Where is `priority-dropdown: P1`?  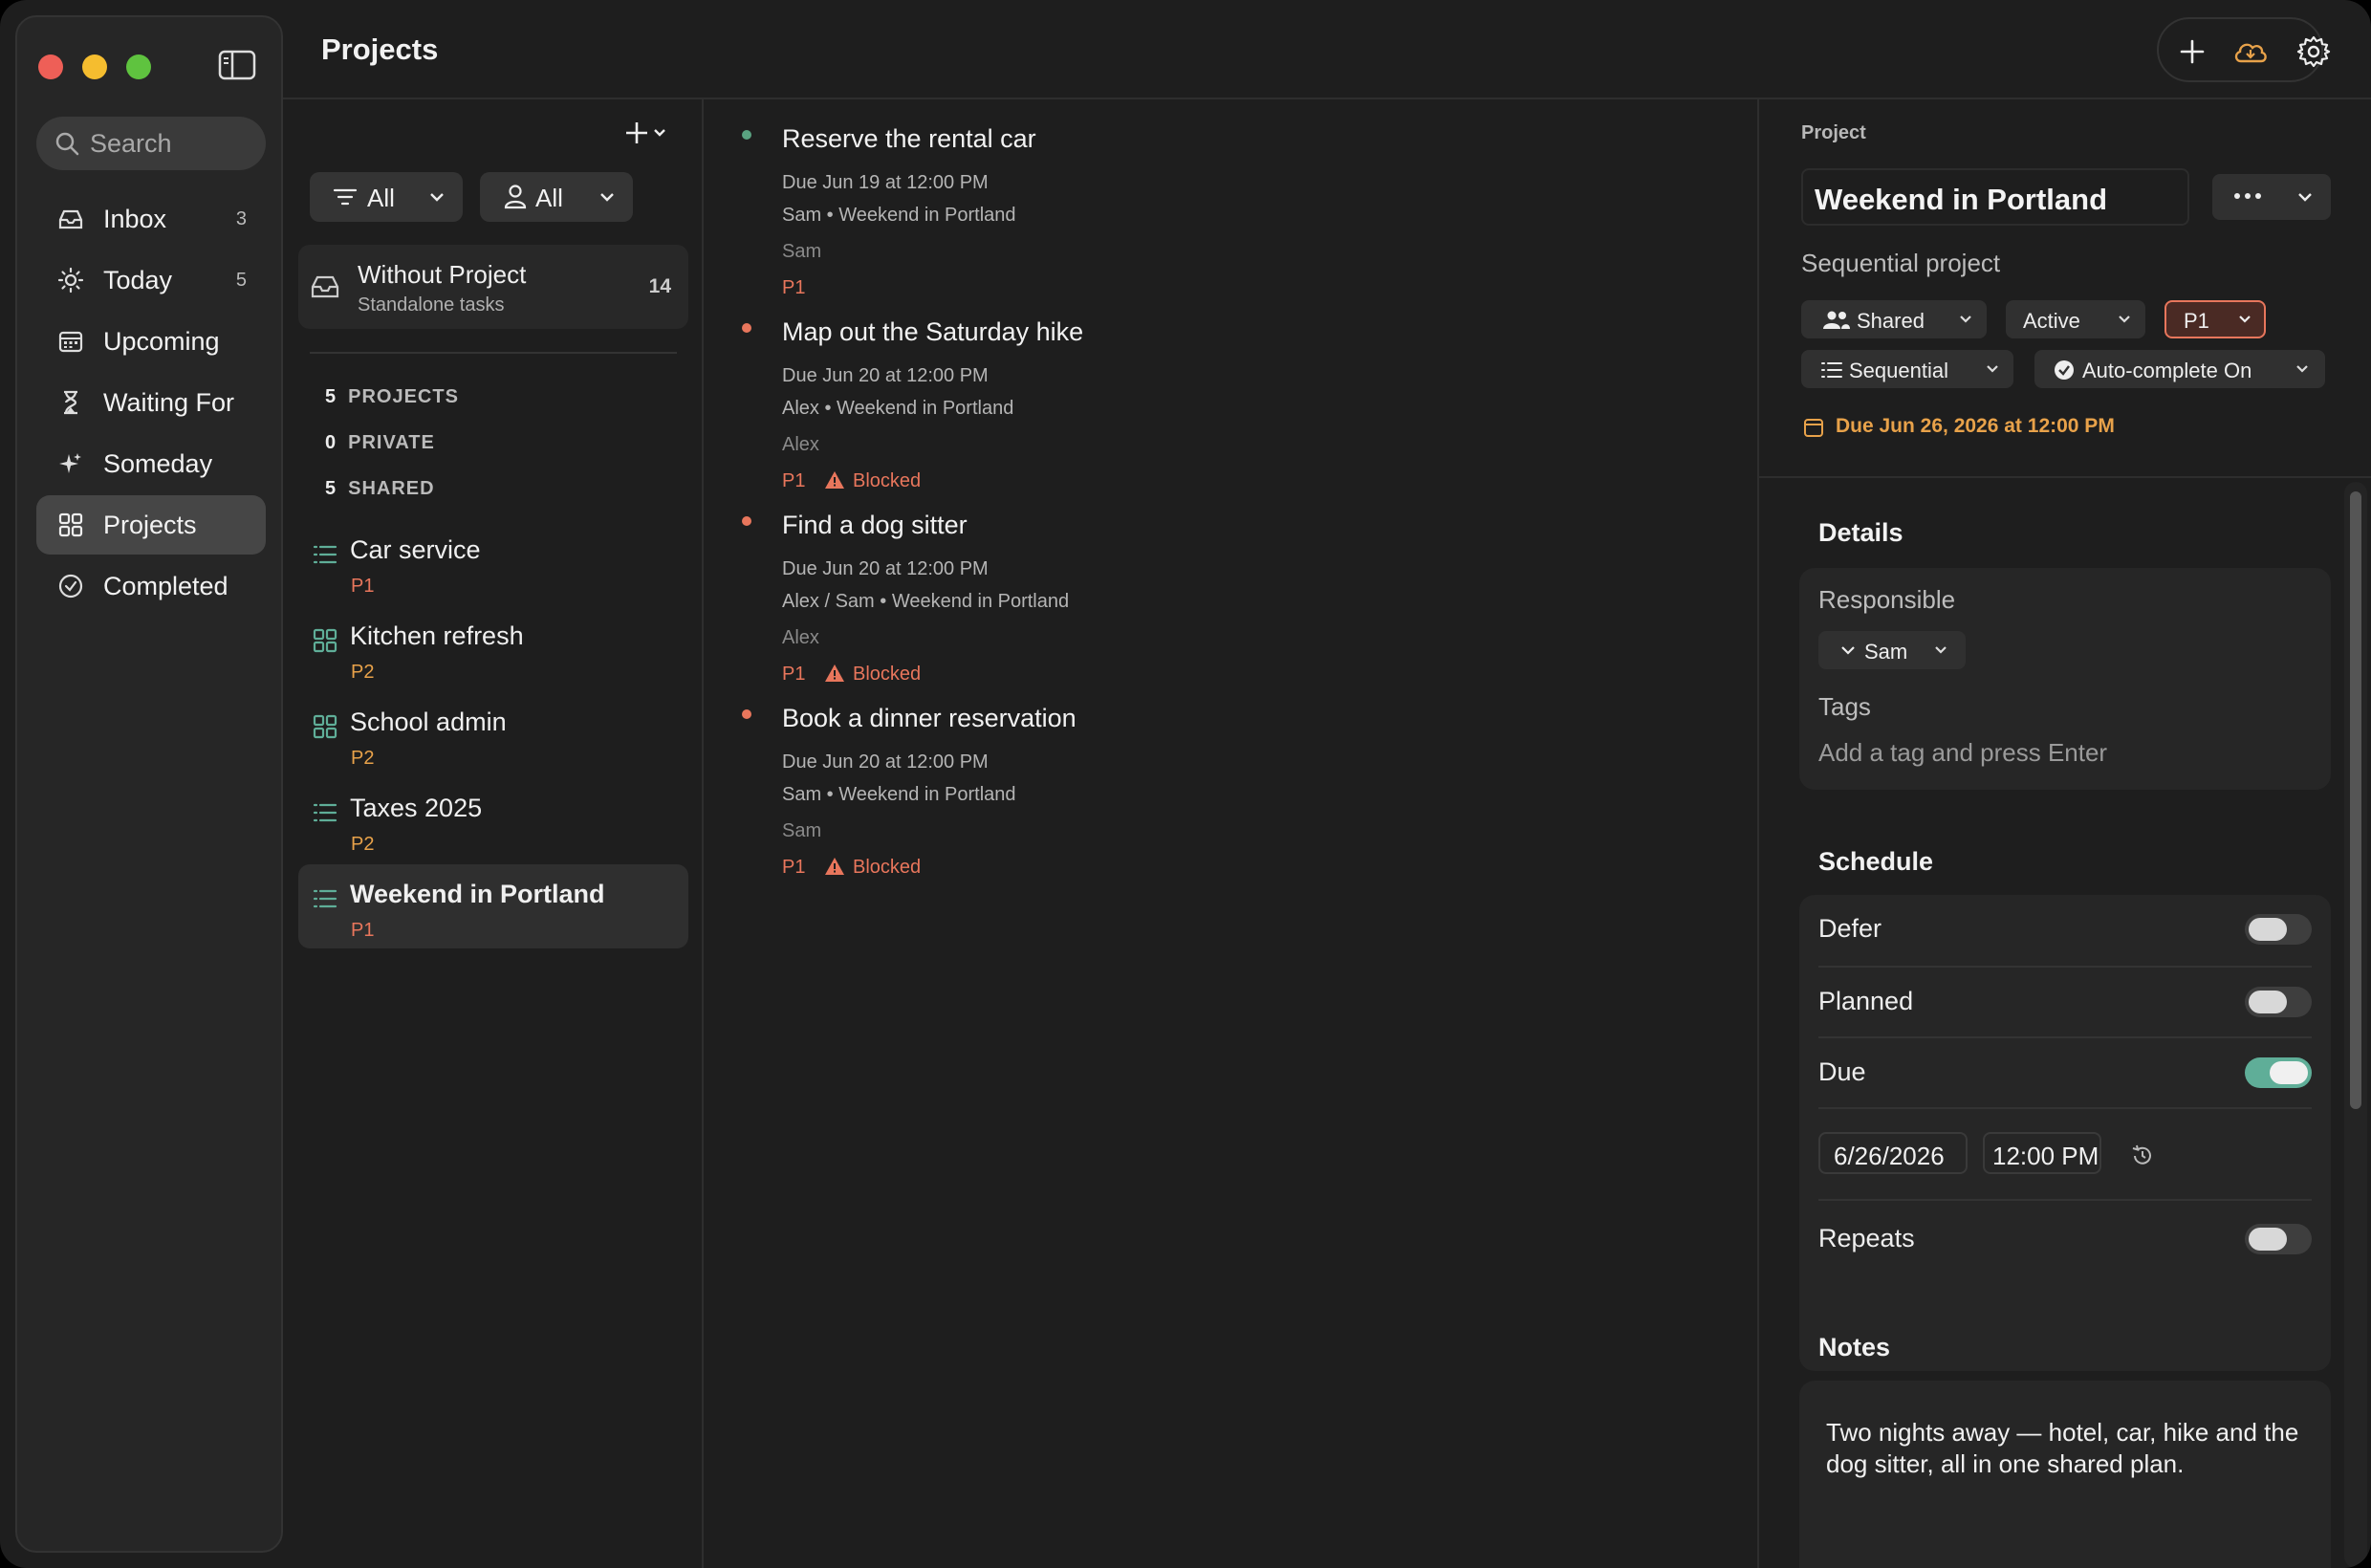 priority-dropdown: P1 is located at coordinates (2215, 319).